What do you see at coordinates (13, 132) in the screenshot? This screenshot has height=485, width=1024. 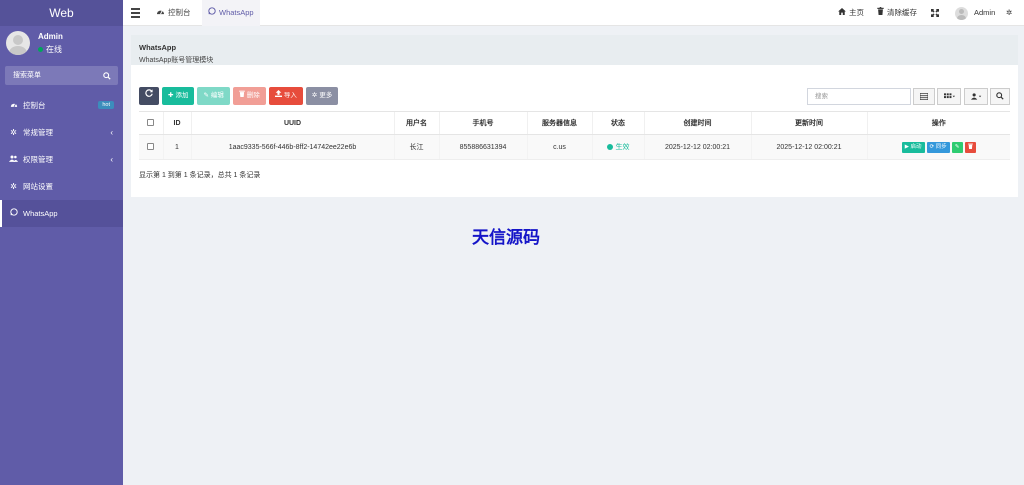 I see `cogs-icon: ✲` at bounding box center [13, 132].